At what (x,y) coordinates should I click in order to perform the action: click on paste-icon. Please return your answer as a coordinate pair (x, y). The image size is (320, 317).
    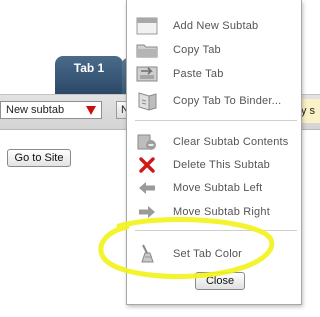
    Looking at the image, I should click on (147, 74).